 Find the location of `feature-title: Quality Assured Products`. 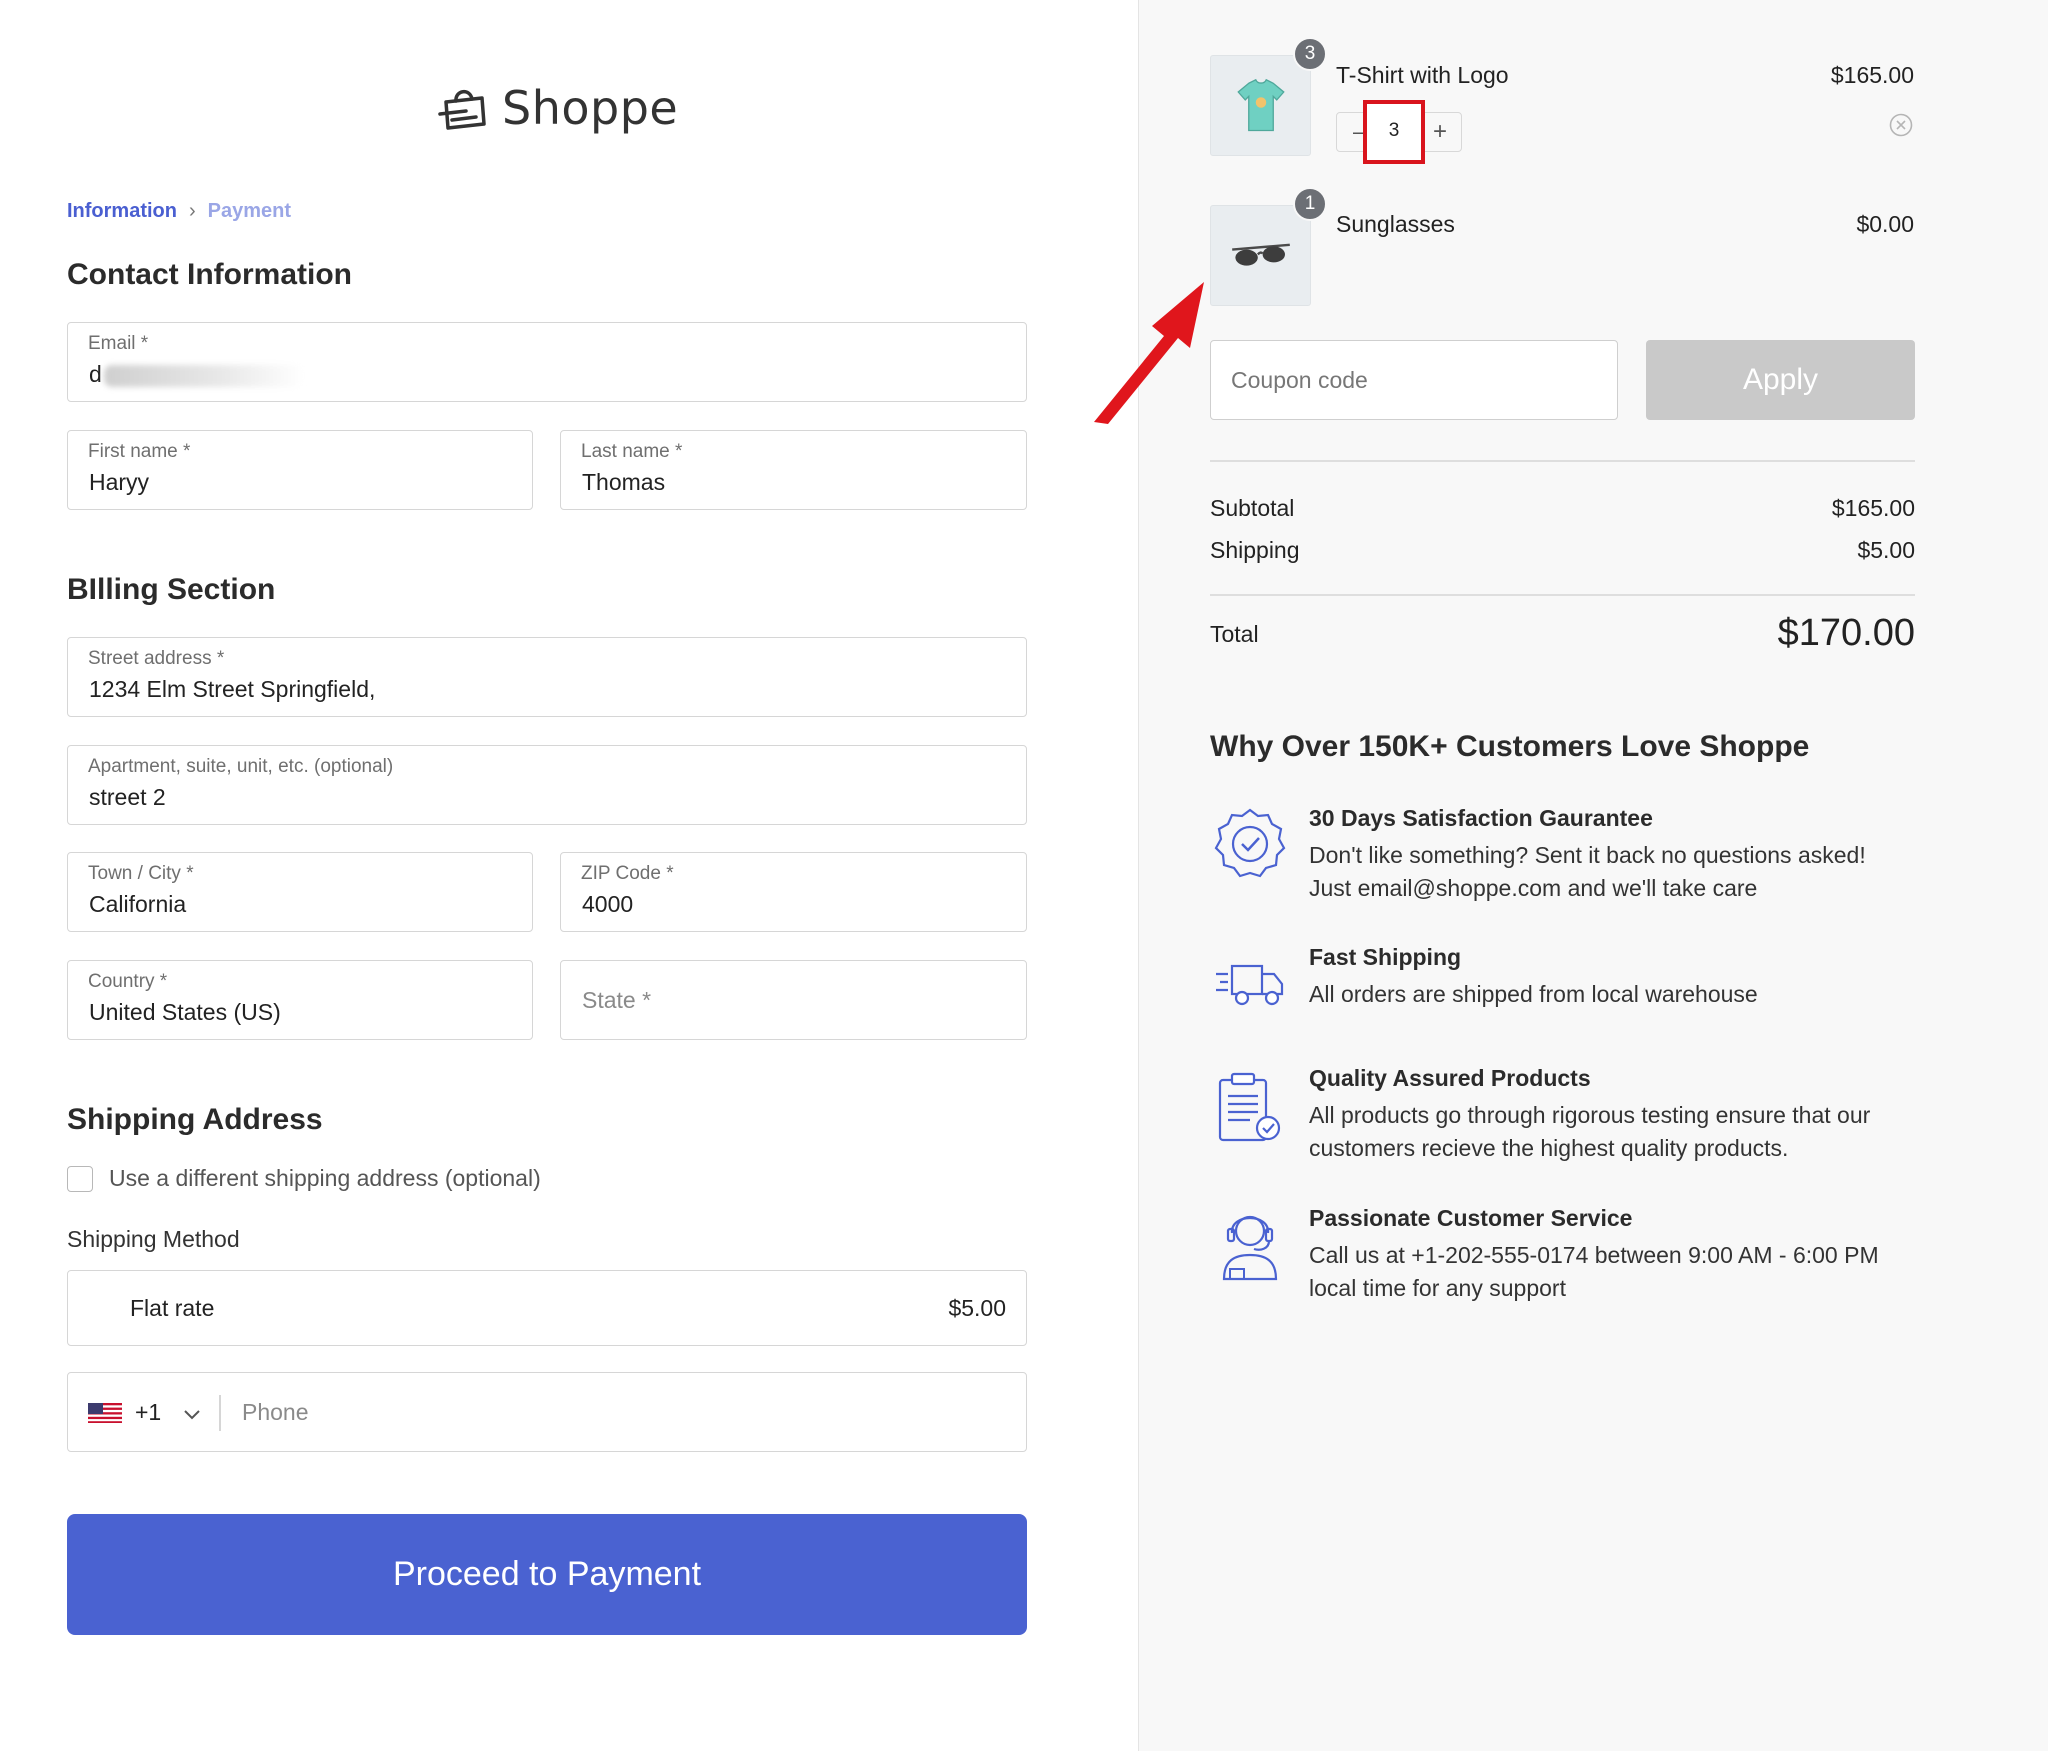

feature-title: Quality Assured Products is located at coordinates (1450, 1078).